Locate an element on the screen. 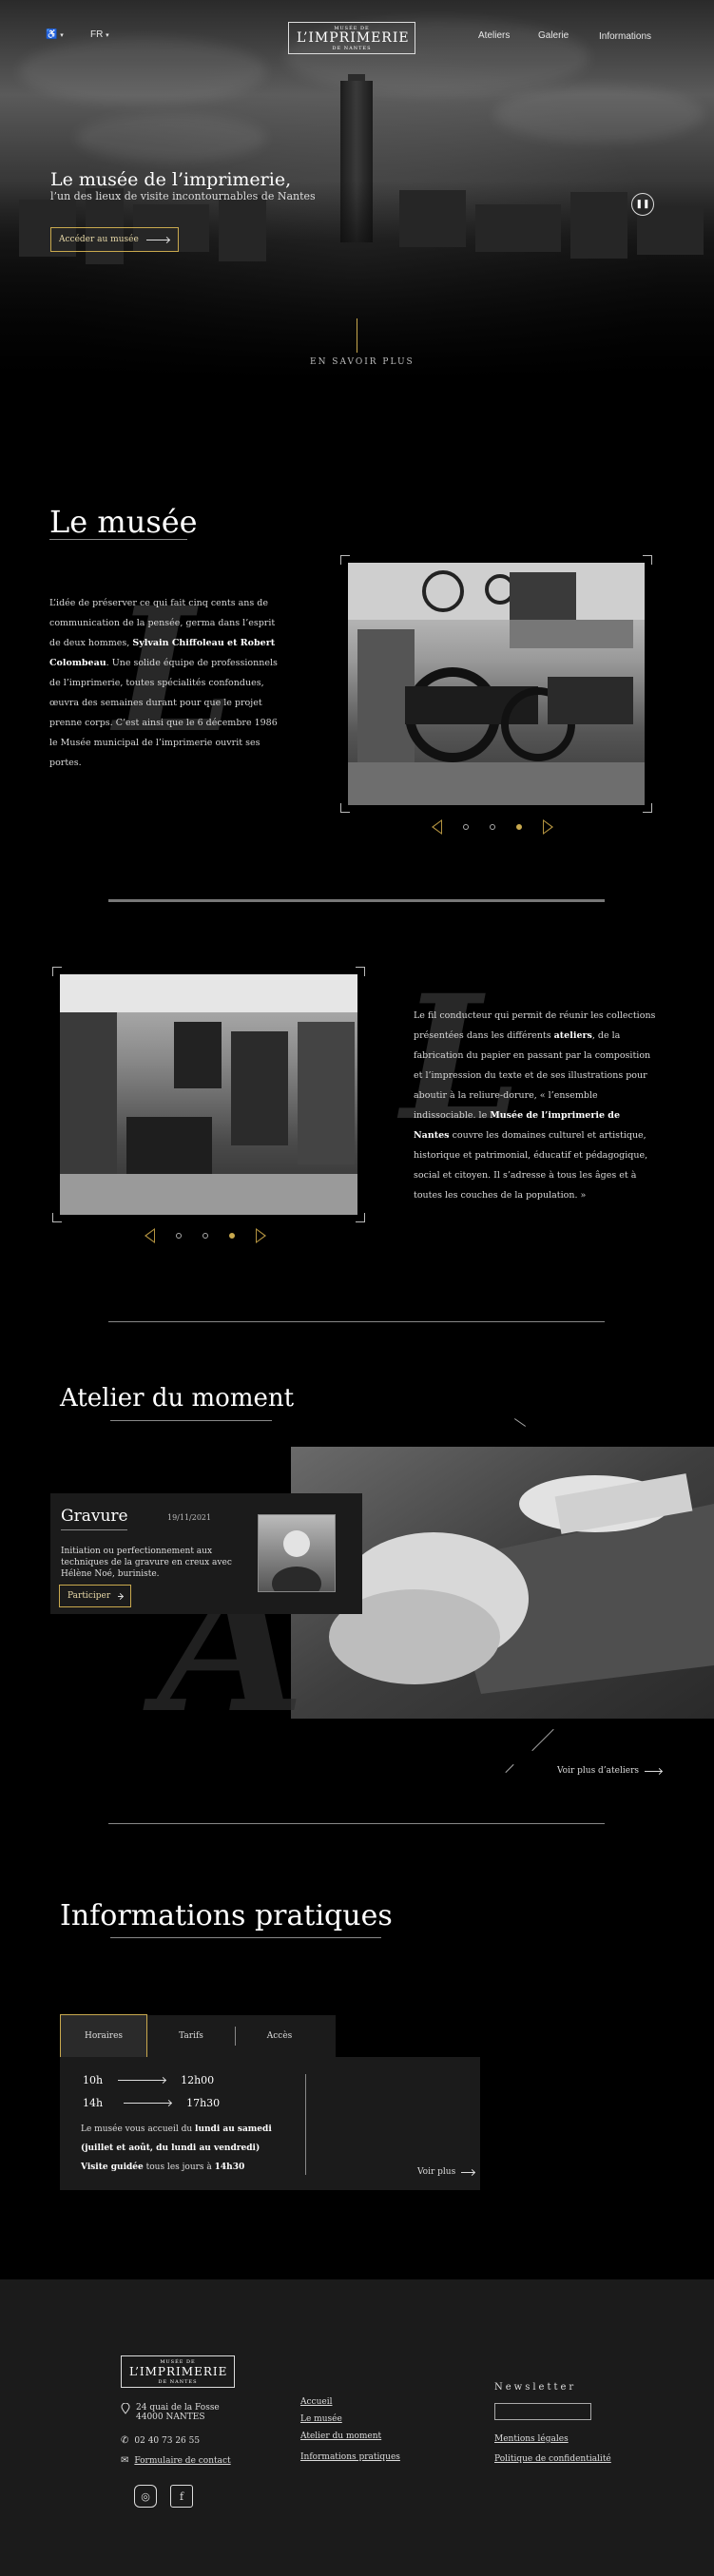 This screenshot has width=714, height=2576. opening-line-1-text: Le musée vous accueil du is located at coordinates (137, 2129).